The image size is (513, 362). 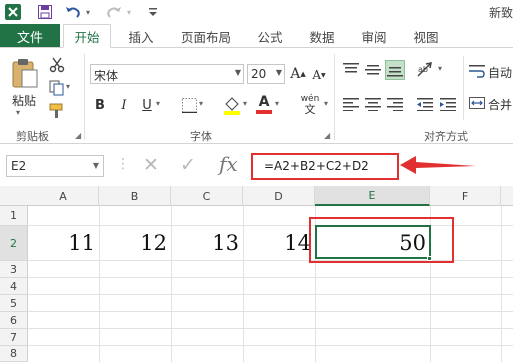 What do you see at coordinates (84, 97) in the screenshot?
I see `group-separator` at bounding box center [84, 97].